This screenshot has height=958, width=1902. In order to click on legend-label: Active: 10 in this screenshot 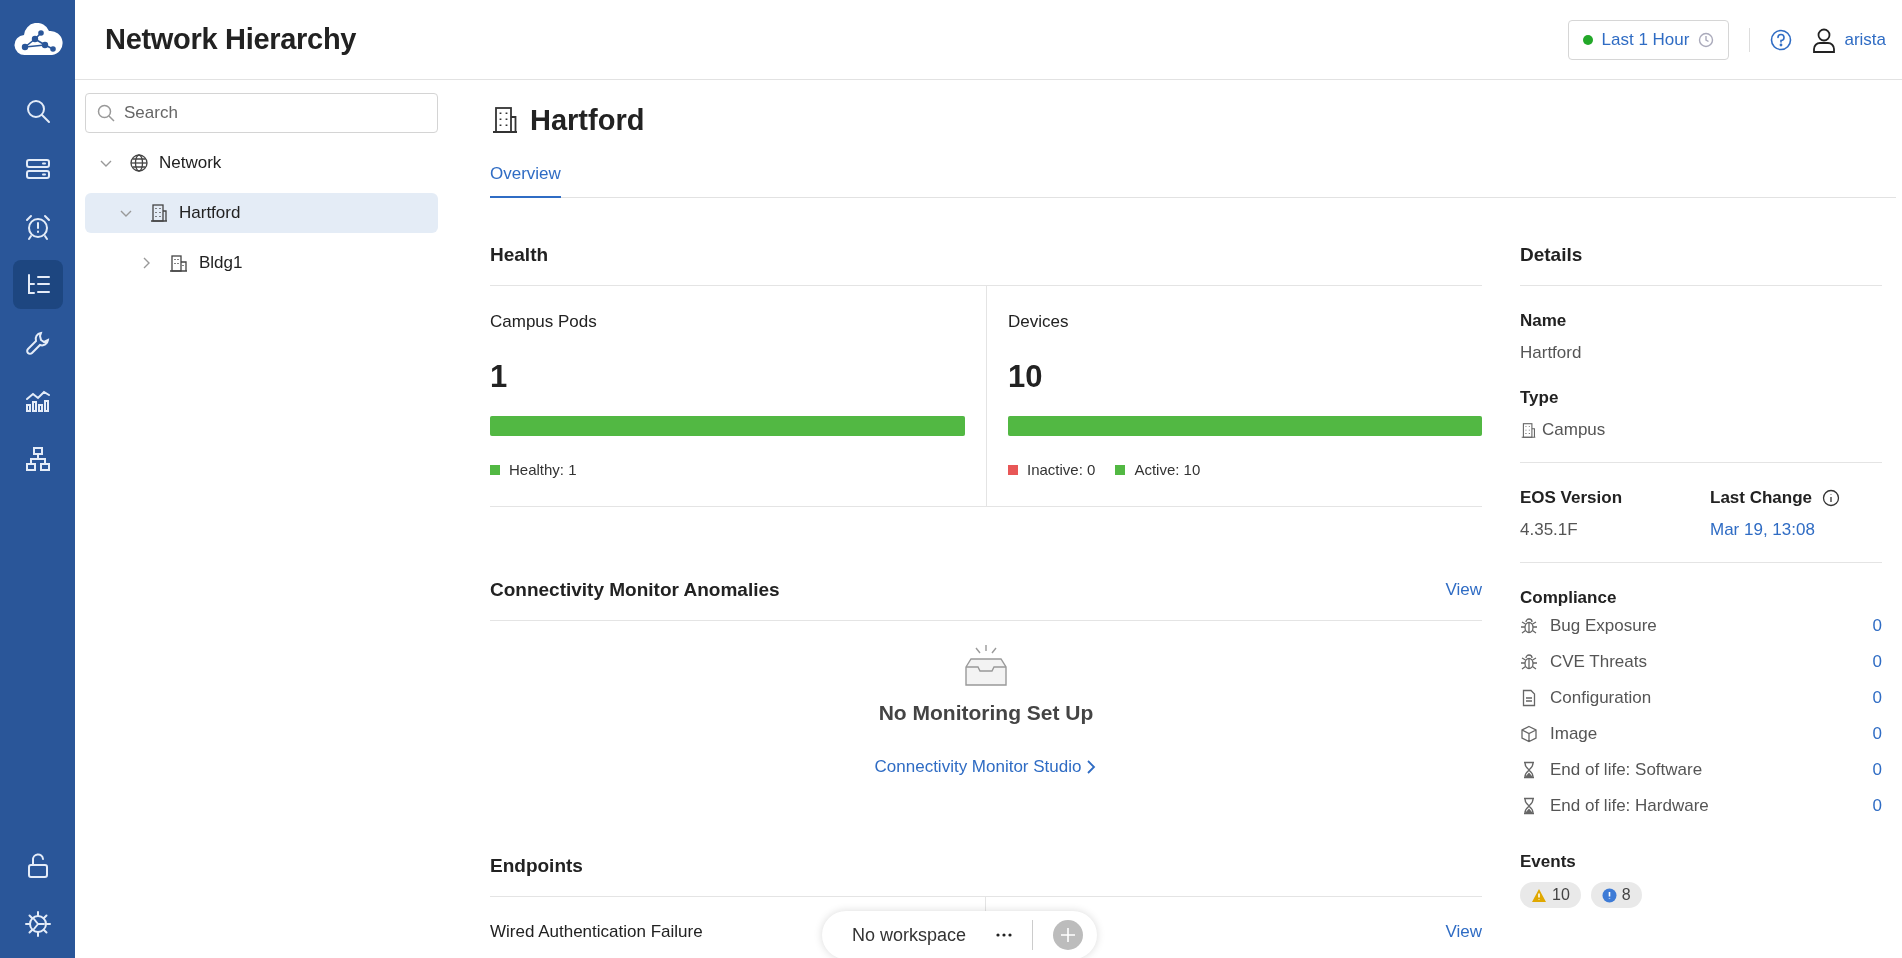, I will do `click(1167, 469)`.